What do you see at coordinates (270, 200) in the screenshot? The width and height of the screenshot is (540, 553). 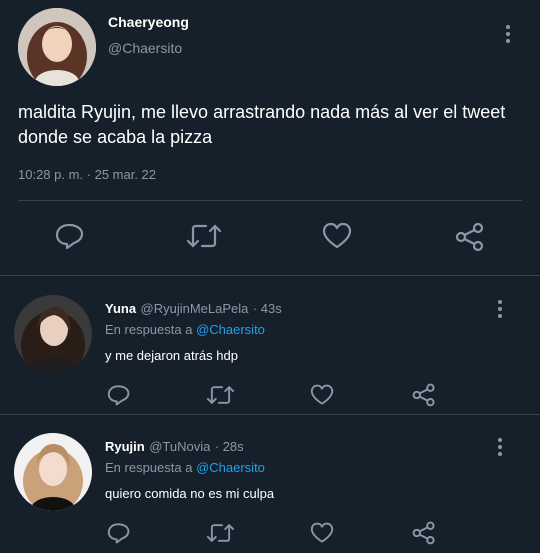 I see `divider` at bounding box center [270, 200].